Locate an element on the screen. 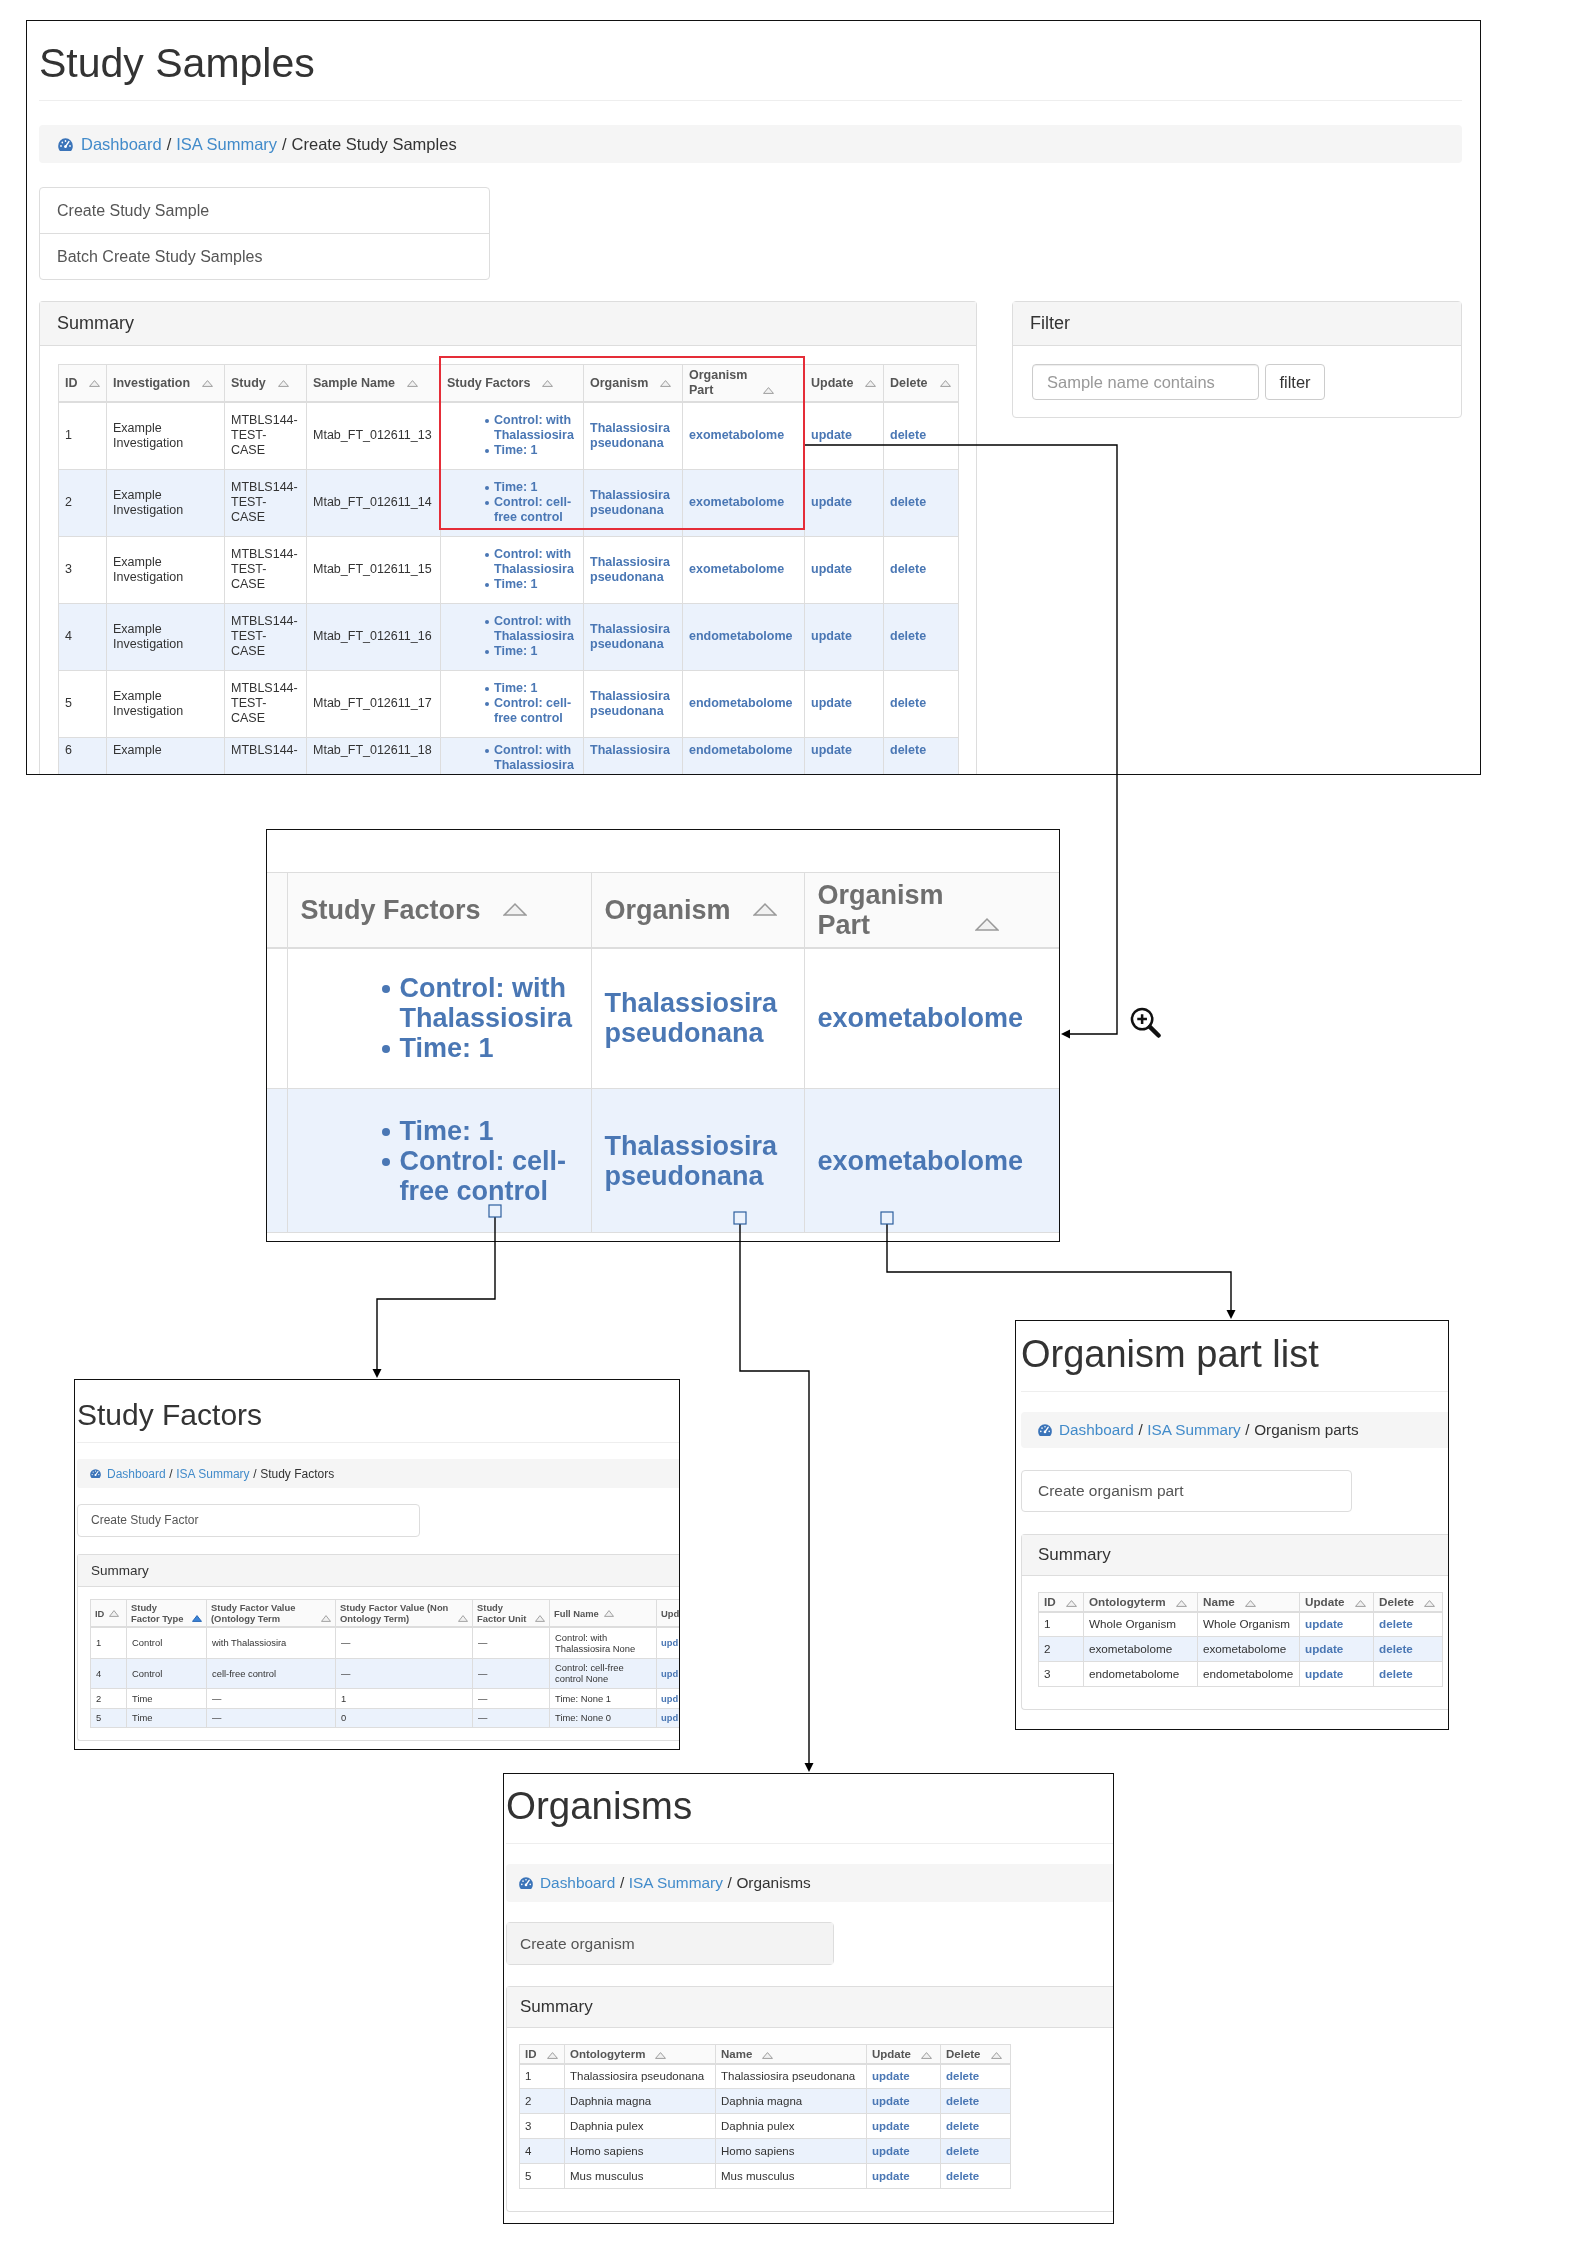  breadcrumb-current: Organisms is located at coordinates (773, 1883).